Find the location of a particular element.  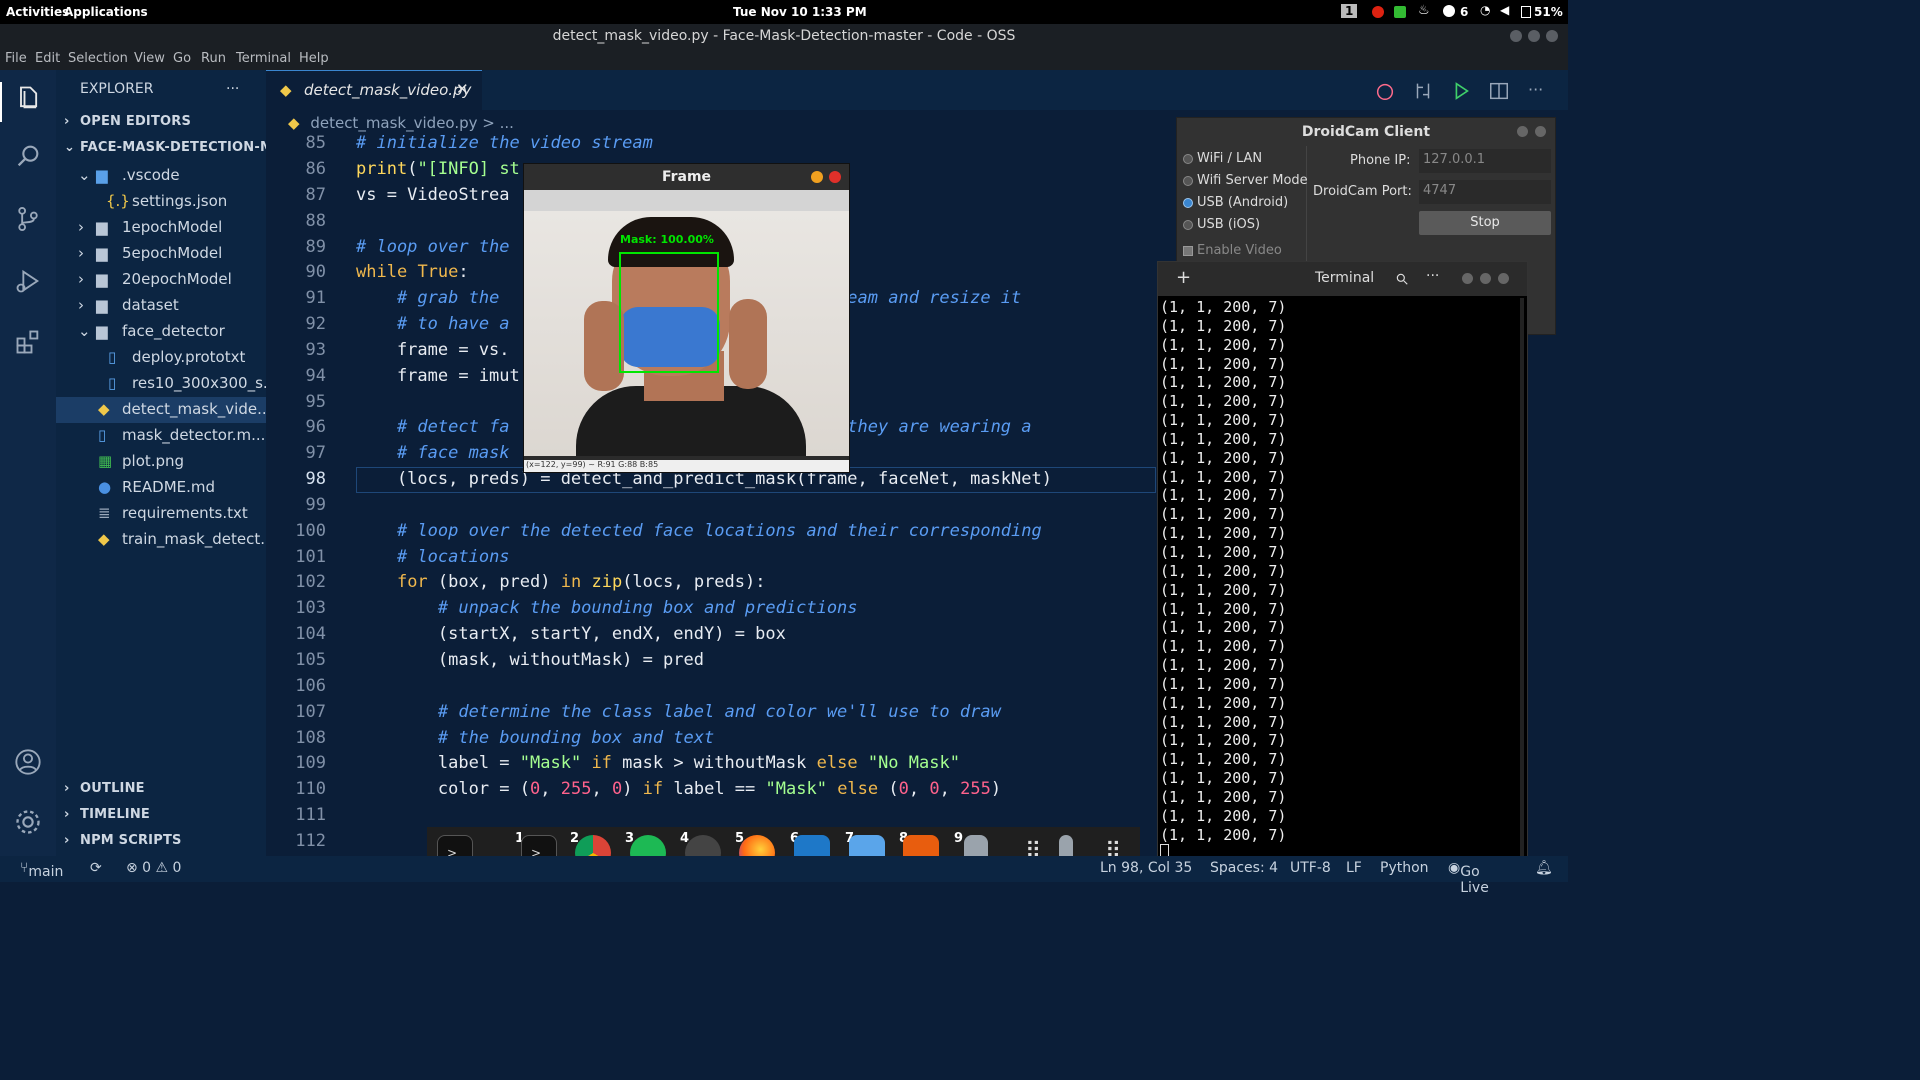

frame-titlebar: Frame is located at coordinates (686, 177).